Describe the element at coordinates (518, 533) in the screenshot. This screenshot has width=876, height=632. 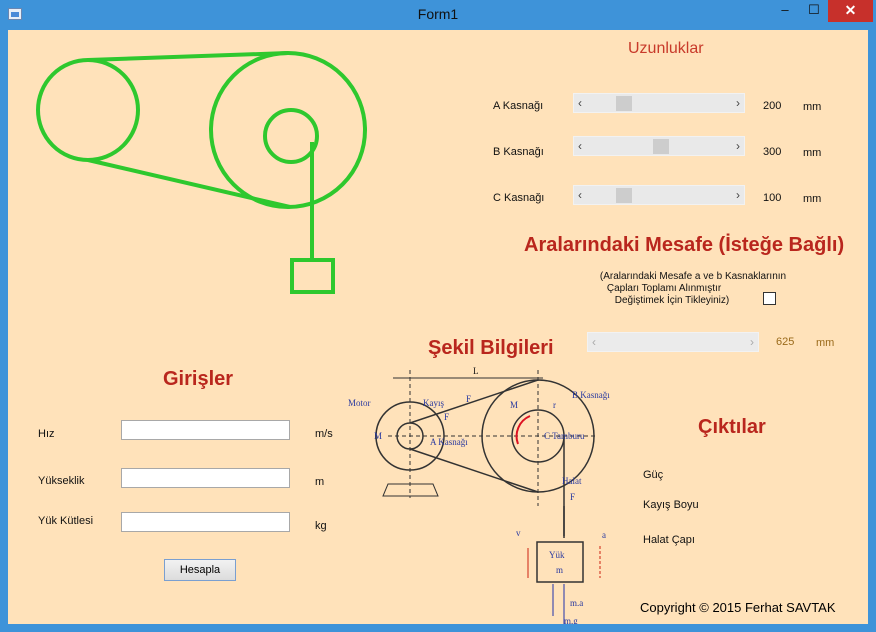
I see `diagram-label-v: v` at that location.